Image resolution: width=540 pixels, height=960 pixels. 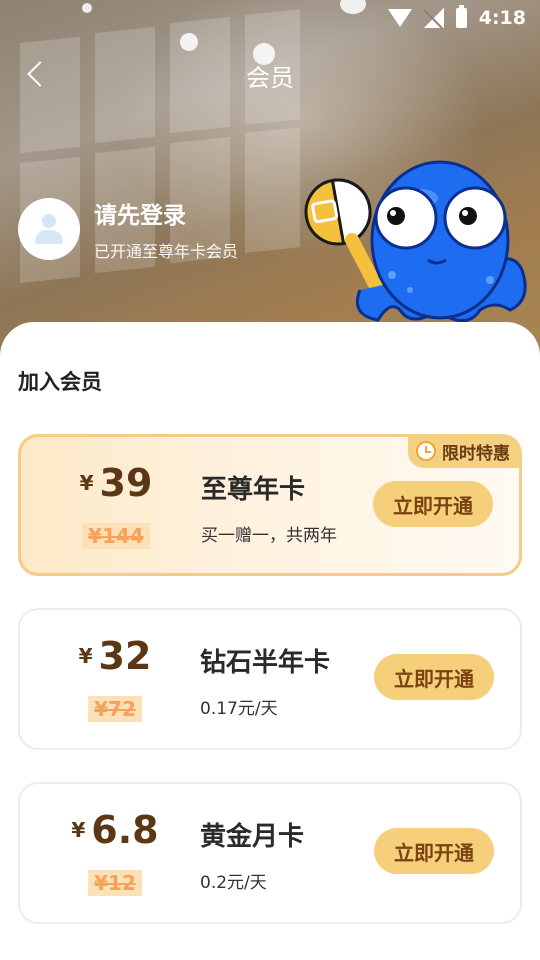 I want to click on membership-status: 已开通至尊年卡会员, so click(x=166, y=251).